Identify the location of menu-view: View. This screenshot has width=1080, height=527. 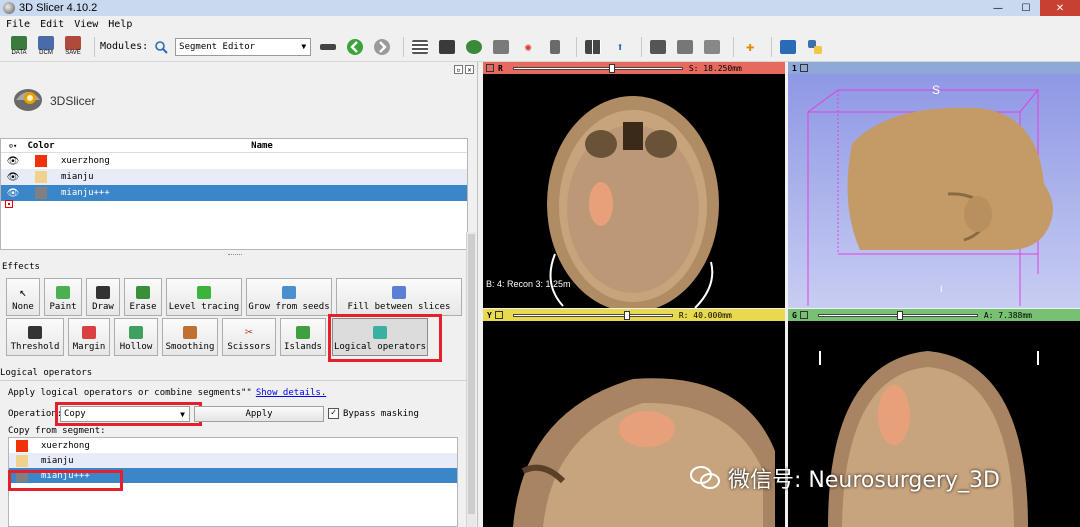
(86, 24).